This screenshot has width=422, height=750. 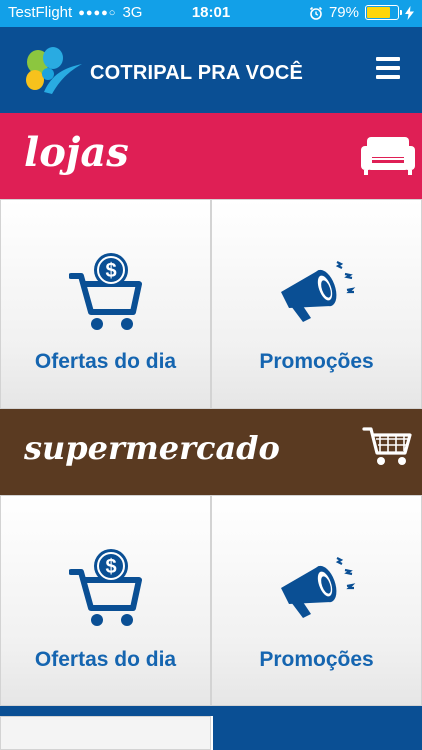 I want to click on cotripal-logo-icon, so click(x=54, y=70).